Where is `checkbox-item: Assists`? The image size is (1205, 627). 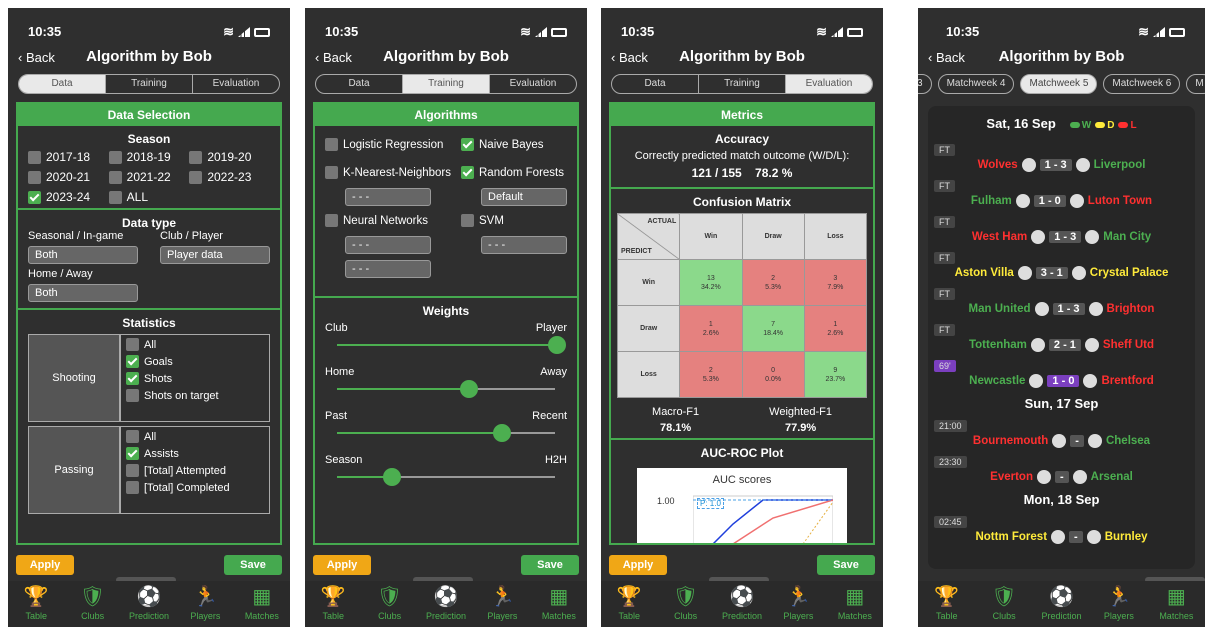
checkbox-item: Assists is located at coordinates (195, 453).